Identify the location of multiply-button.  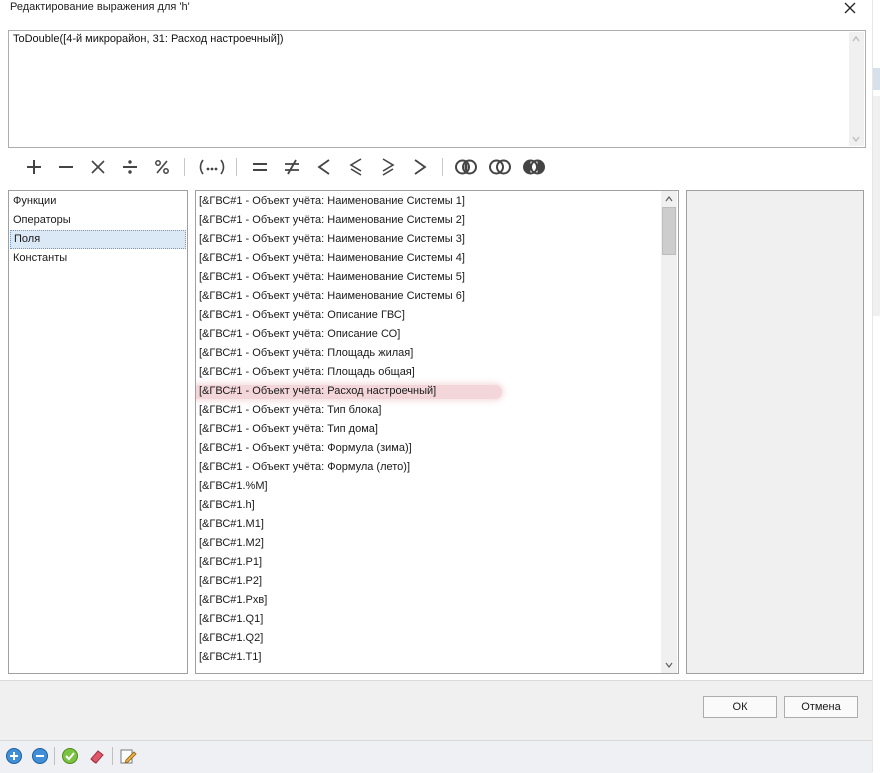
(98, 167).